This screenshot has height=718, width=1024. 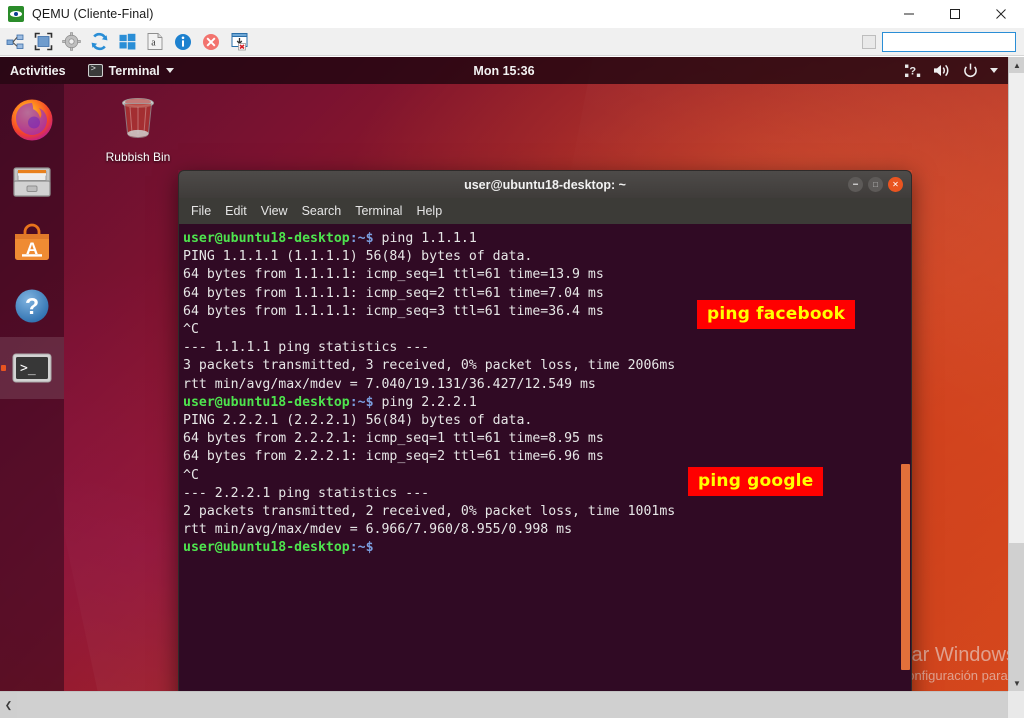 What do you see at coordinates (322, 211) in the screenshot?
I see `menu-search: Search` at bounding box center [322, 211].